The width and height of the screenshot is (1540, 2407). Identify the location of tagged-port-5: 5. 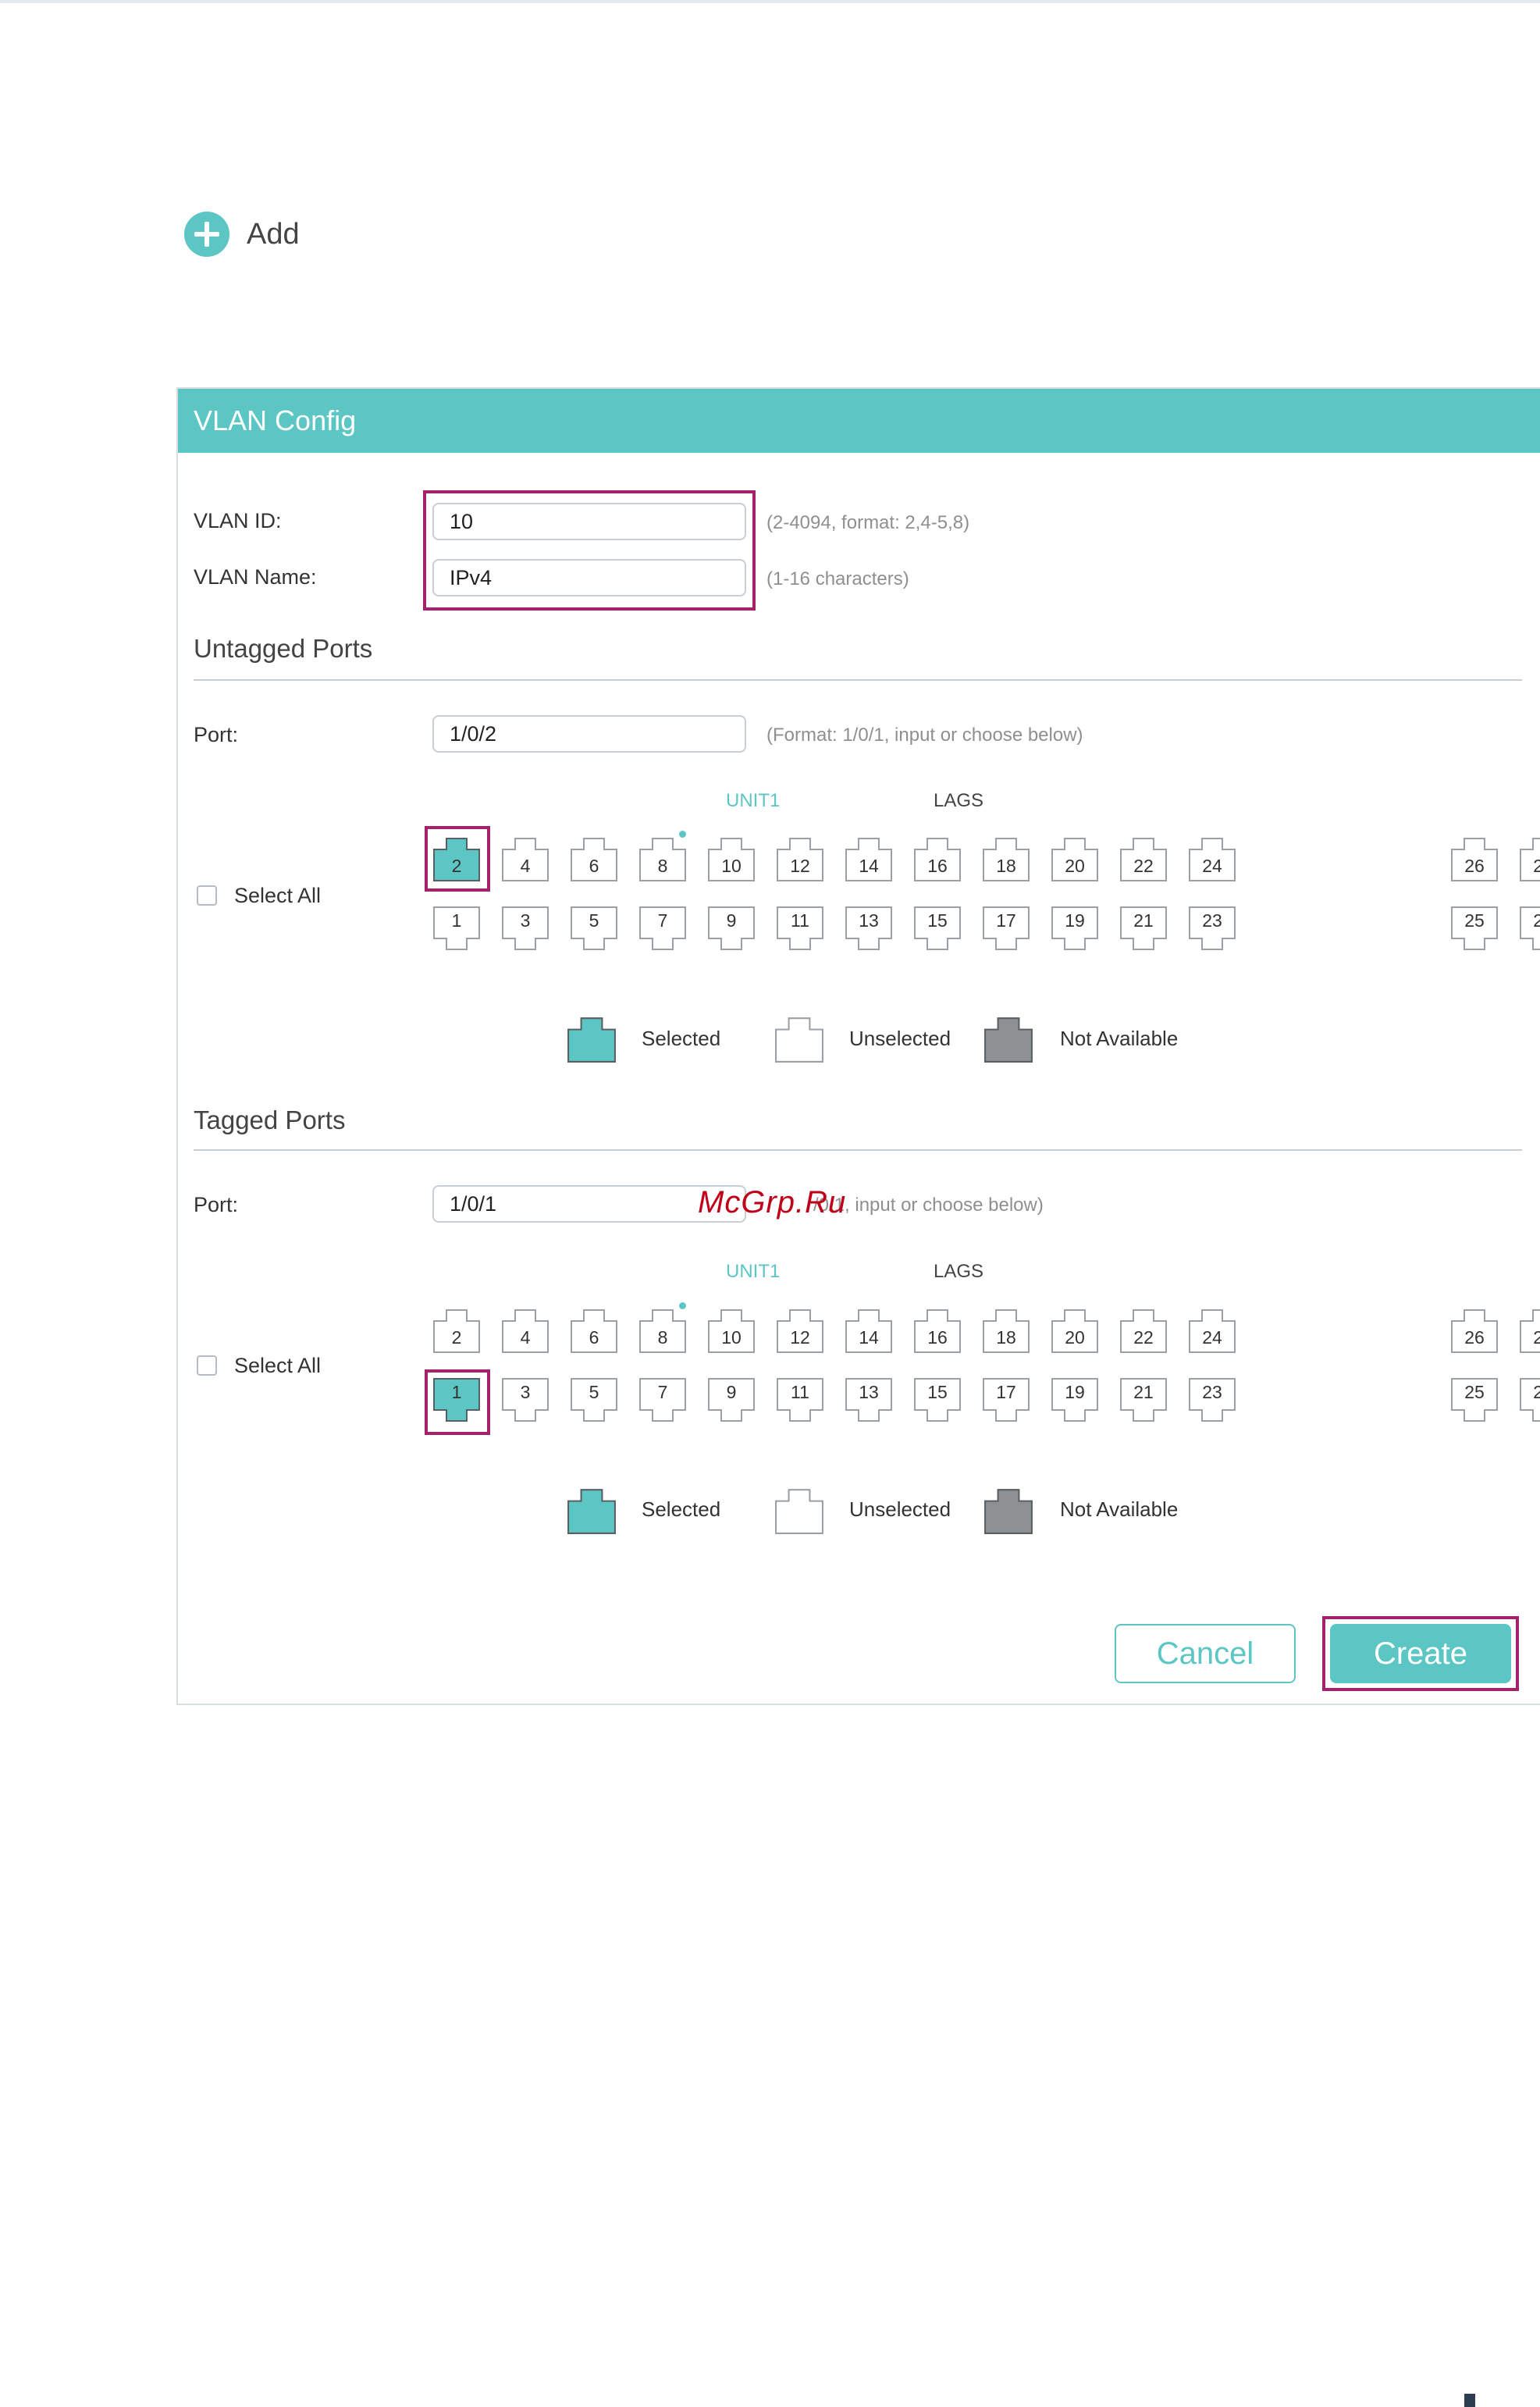
(594, 1401).